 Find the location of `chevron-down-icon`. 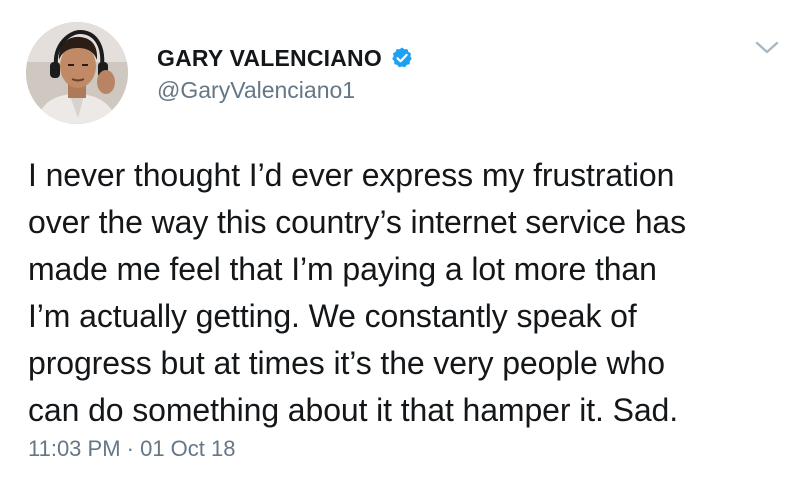

chevron-down-icon is located at coordinates (767, 48).